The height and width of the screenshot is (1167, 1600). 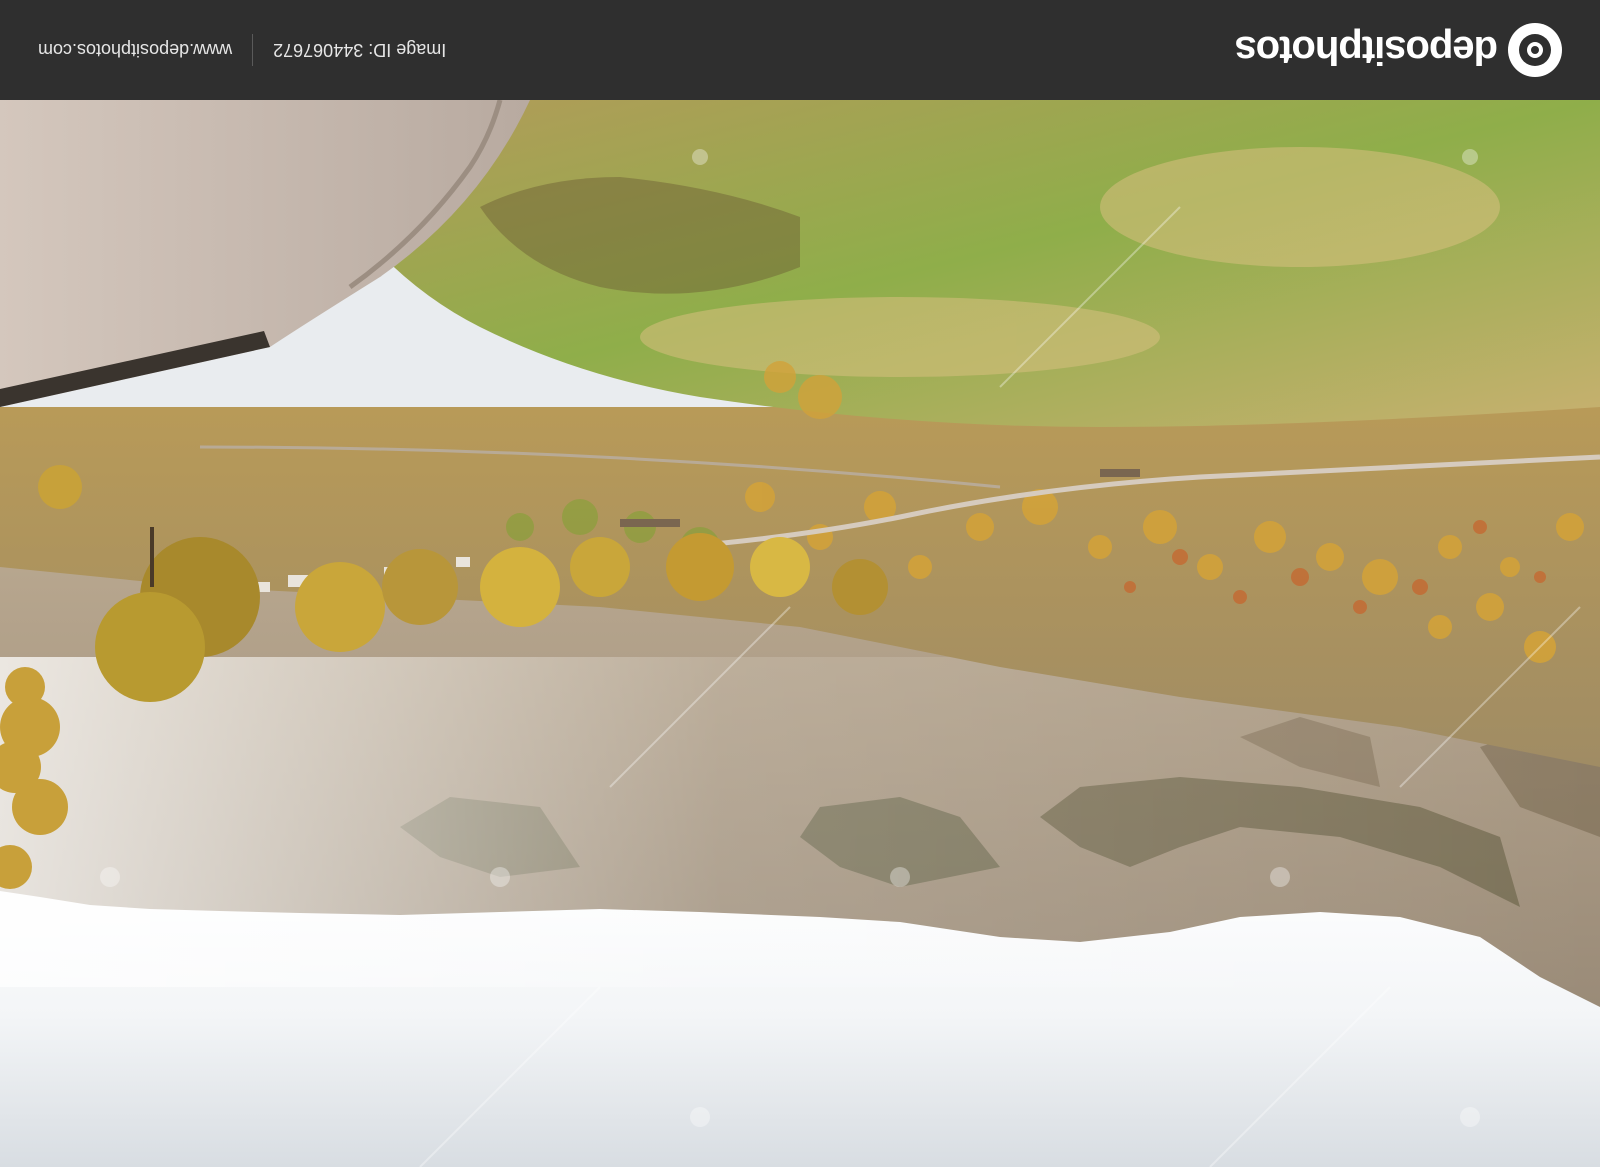 I want to click on image-id: Image ID: 344067672, so click(x=349, y=50).